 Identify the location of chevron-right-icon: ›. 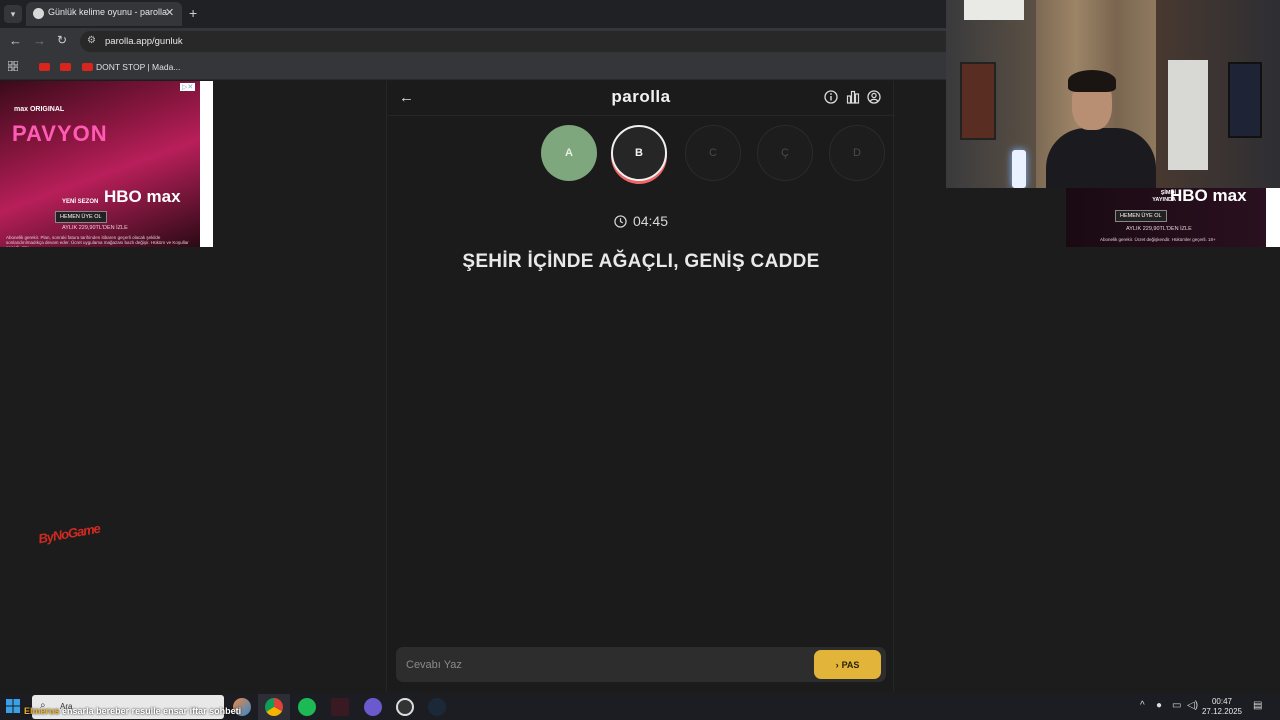
(837, 664).